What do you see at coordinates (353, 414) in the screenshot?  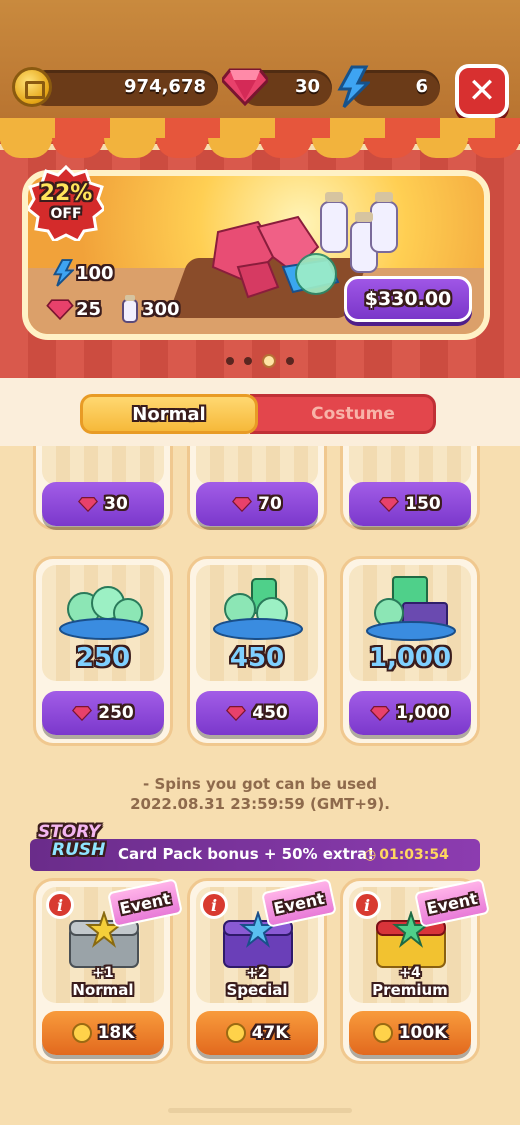 I see `tab-costume-label: Costume` at bounding box center [353, 414].